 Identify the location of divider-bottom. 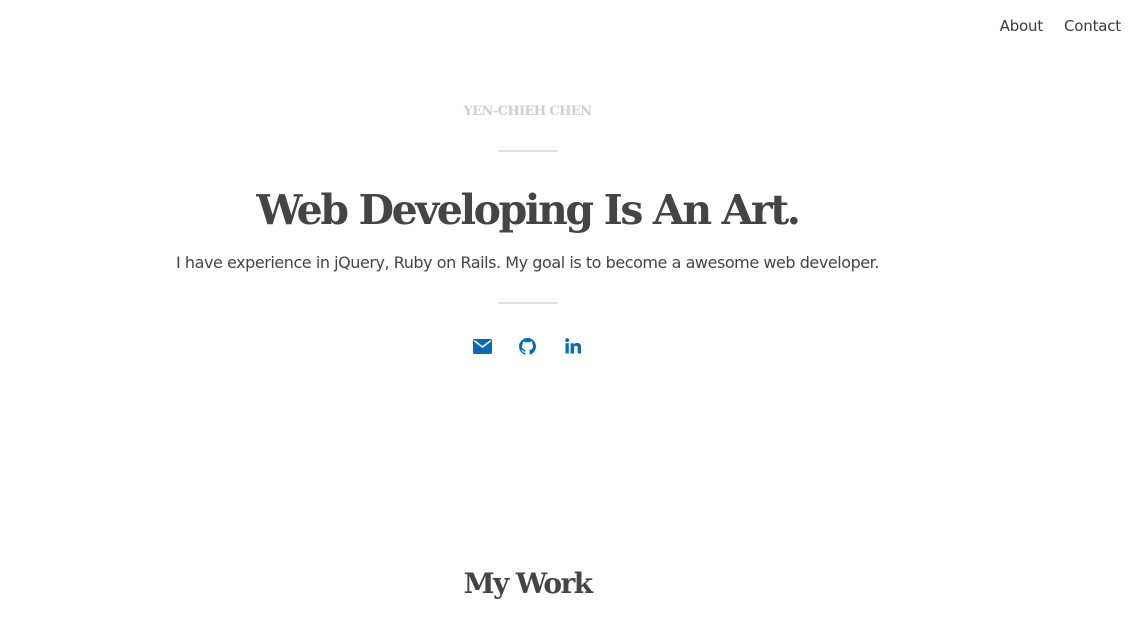
(528, 303).